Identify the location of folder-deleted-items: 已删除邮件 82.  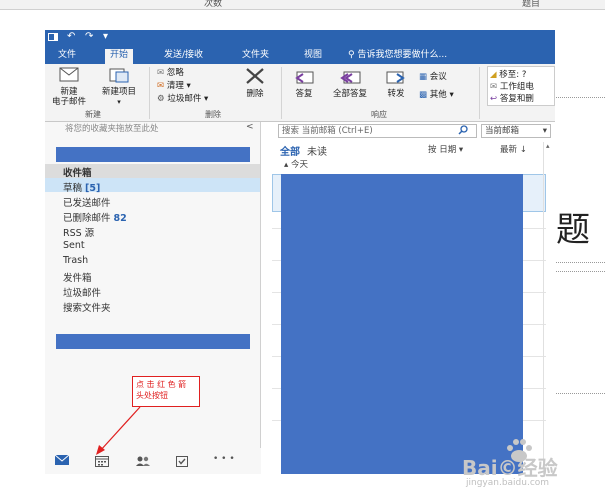
(95, 217).